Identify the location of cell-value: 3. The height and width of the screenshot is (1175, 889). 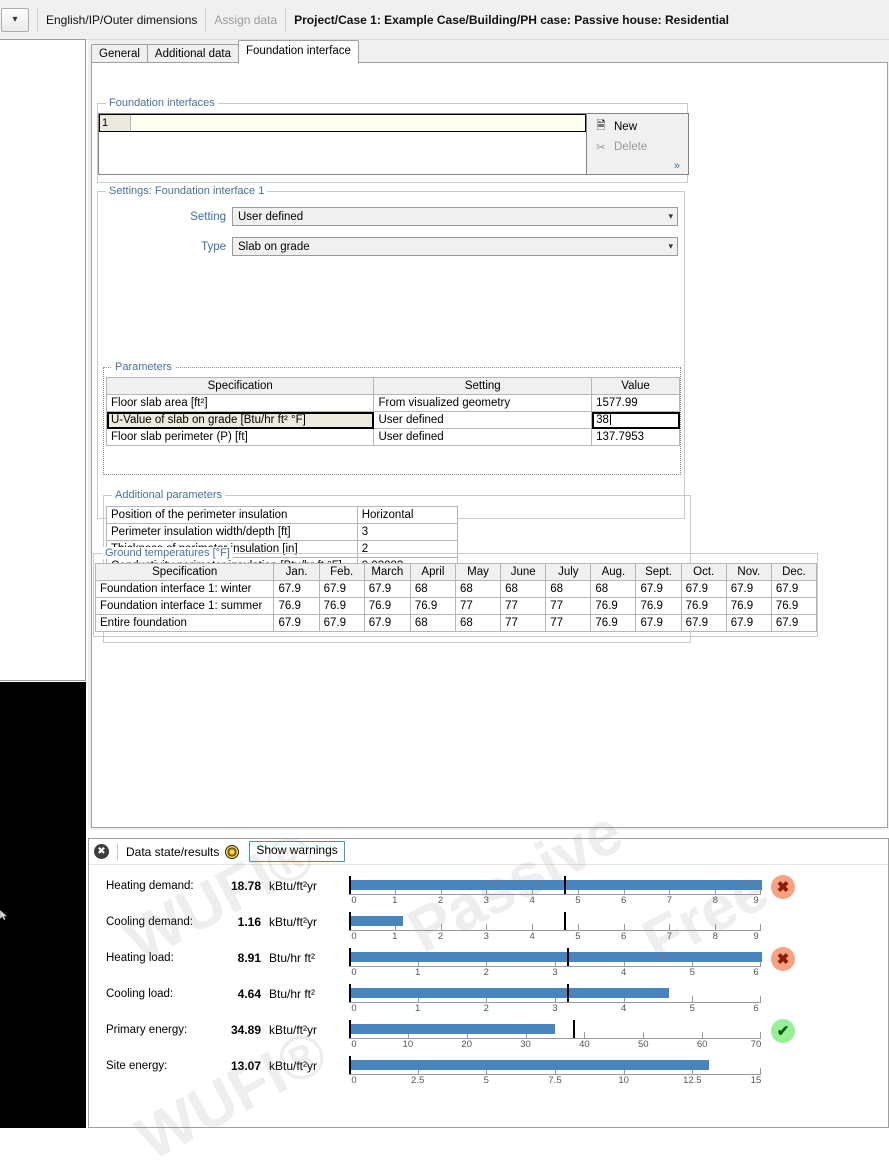
(407, 532).